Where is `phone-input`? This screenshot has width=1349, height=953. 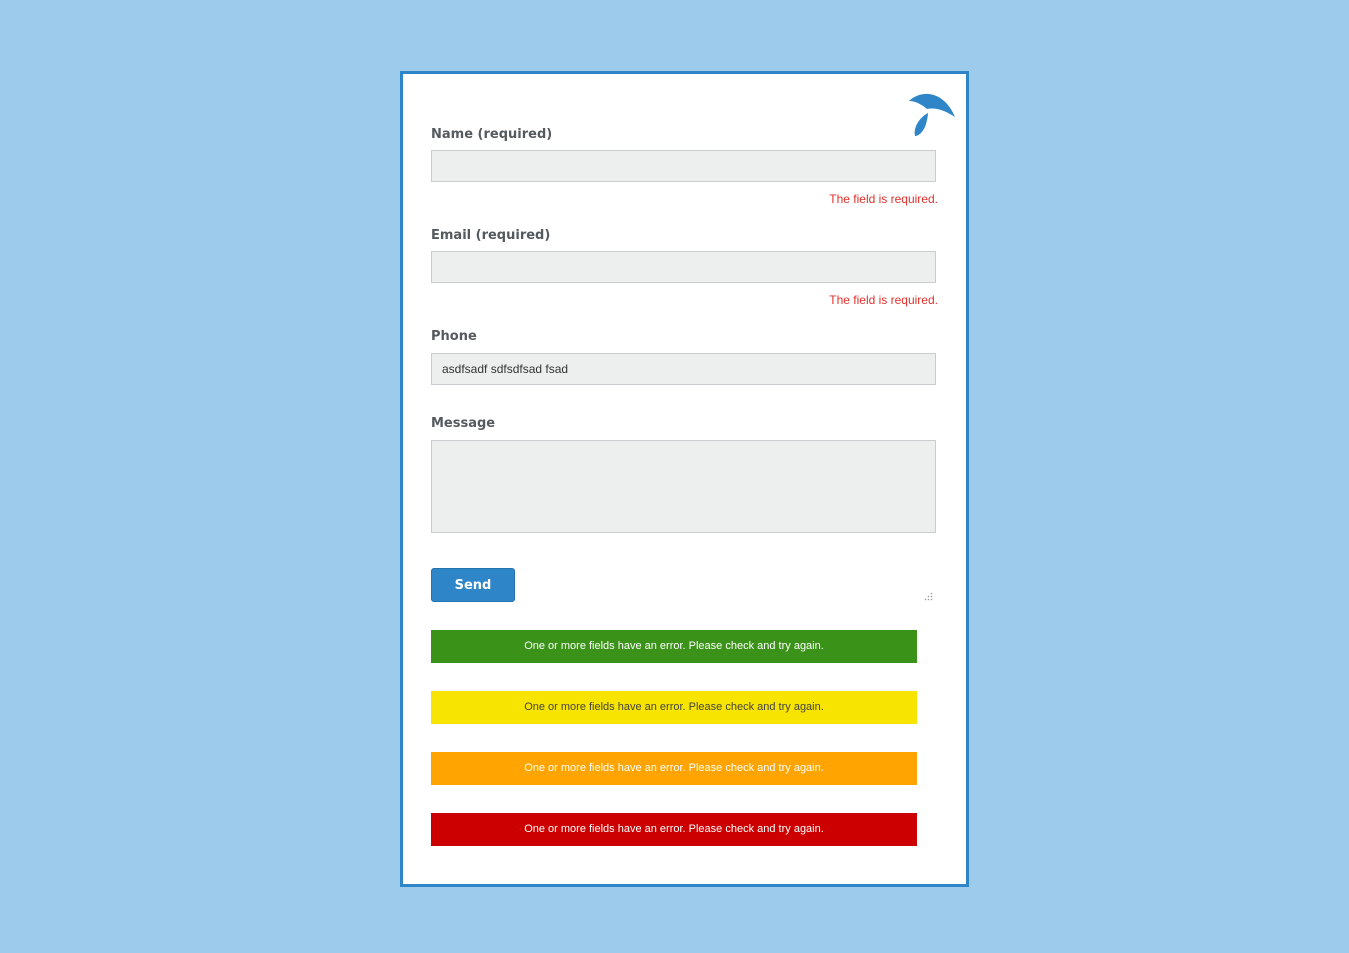
phone-input is located at coordinates (683, 369).